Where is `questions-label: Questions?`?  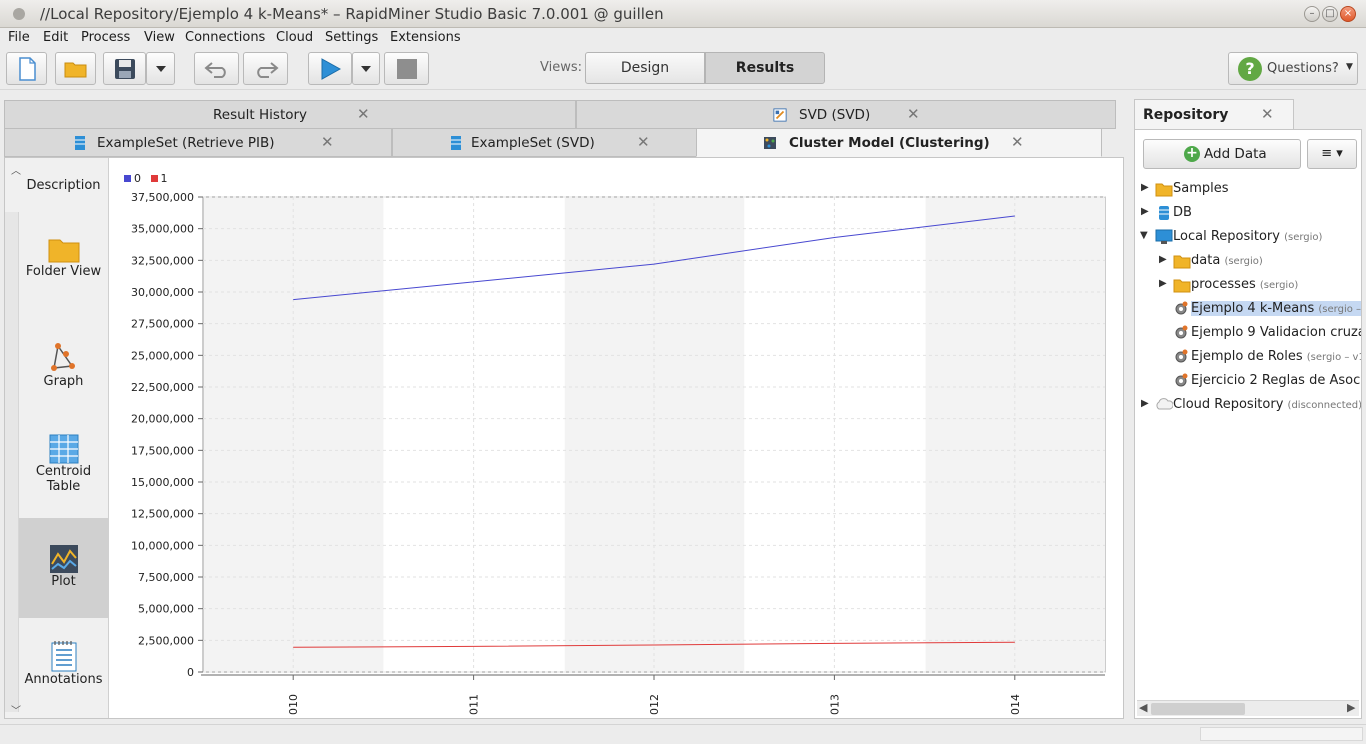 questions-label: Questions? is located at coordinates (1303, 68).